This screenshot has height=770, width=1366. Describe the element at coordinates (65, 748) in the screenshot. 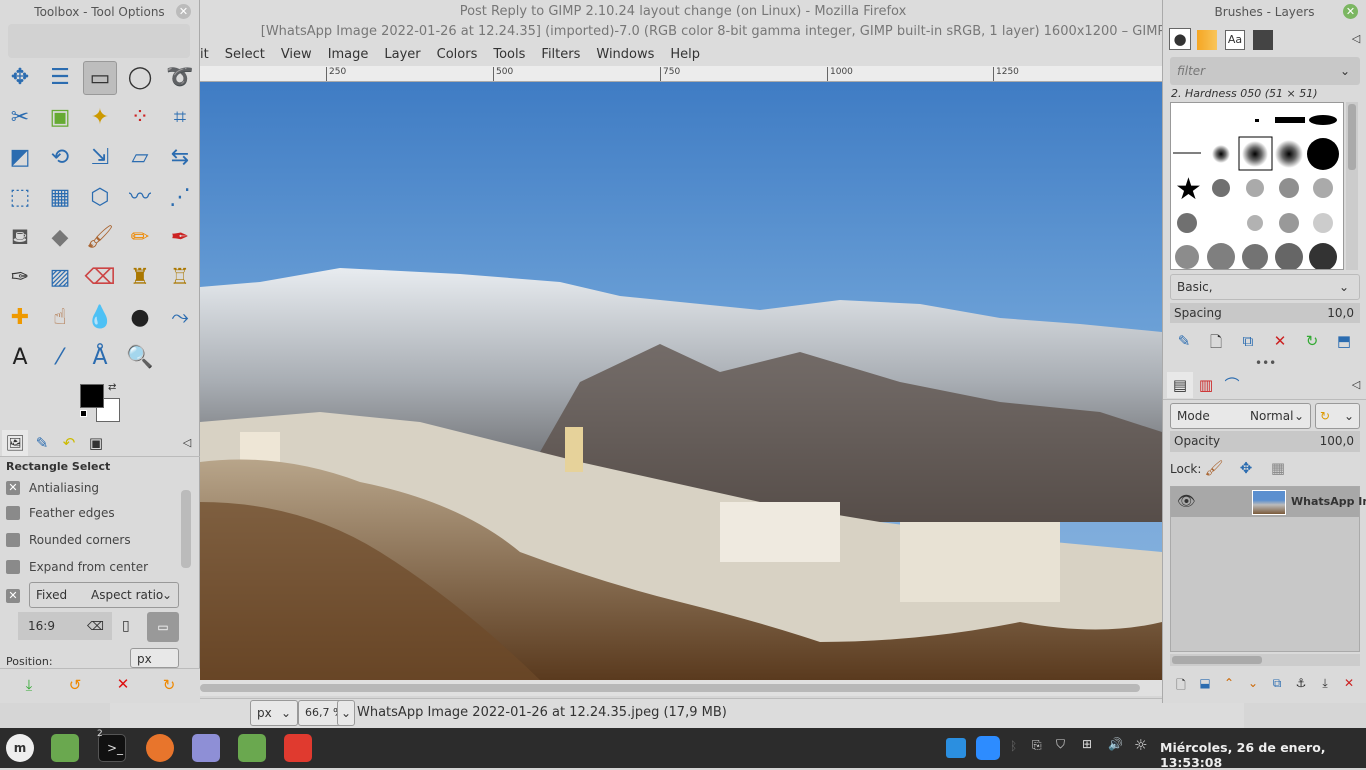

I see `files-launcher` at that location.